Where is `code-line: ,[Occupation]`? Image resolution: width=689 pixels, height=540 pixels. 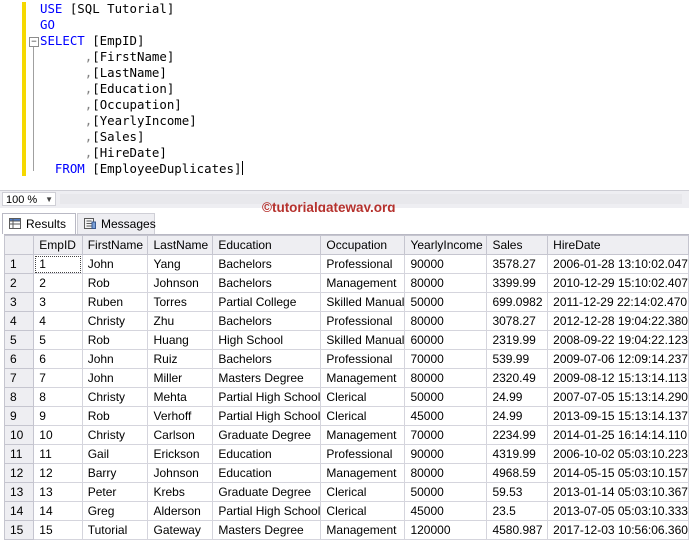 code-line: ,[Occupation] is located at coordinates (141, 105).